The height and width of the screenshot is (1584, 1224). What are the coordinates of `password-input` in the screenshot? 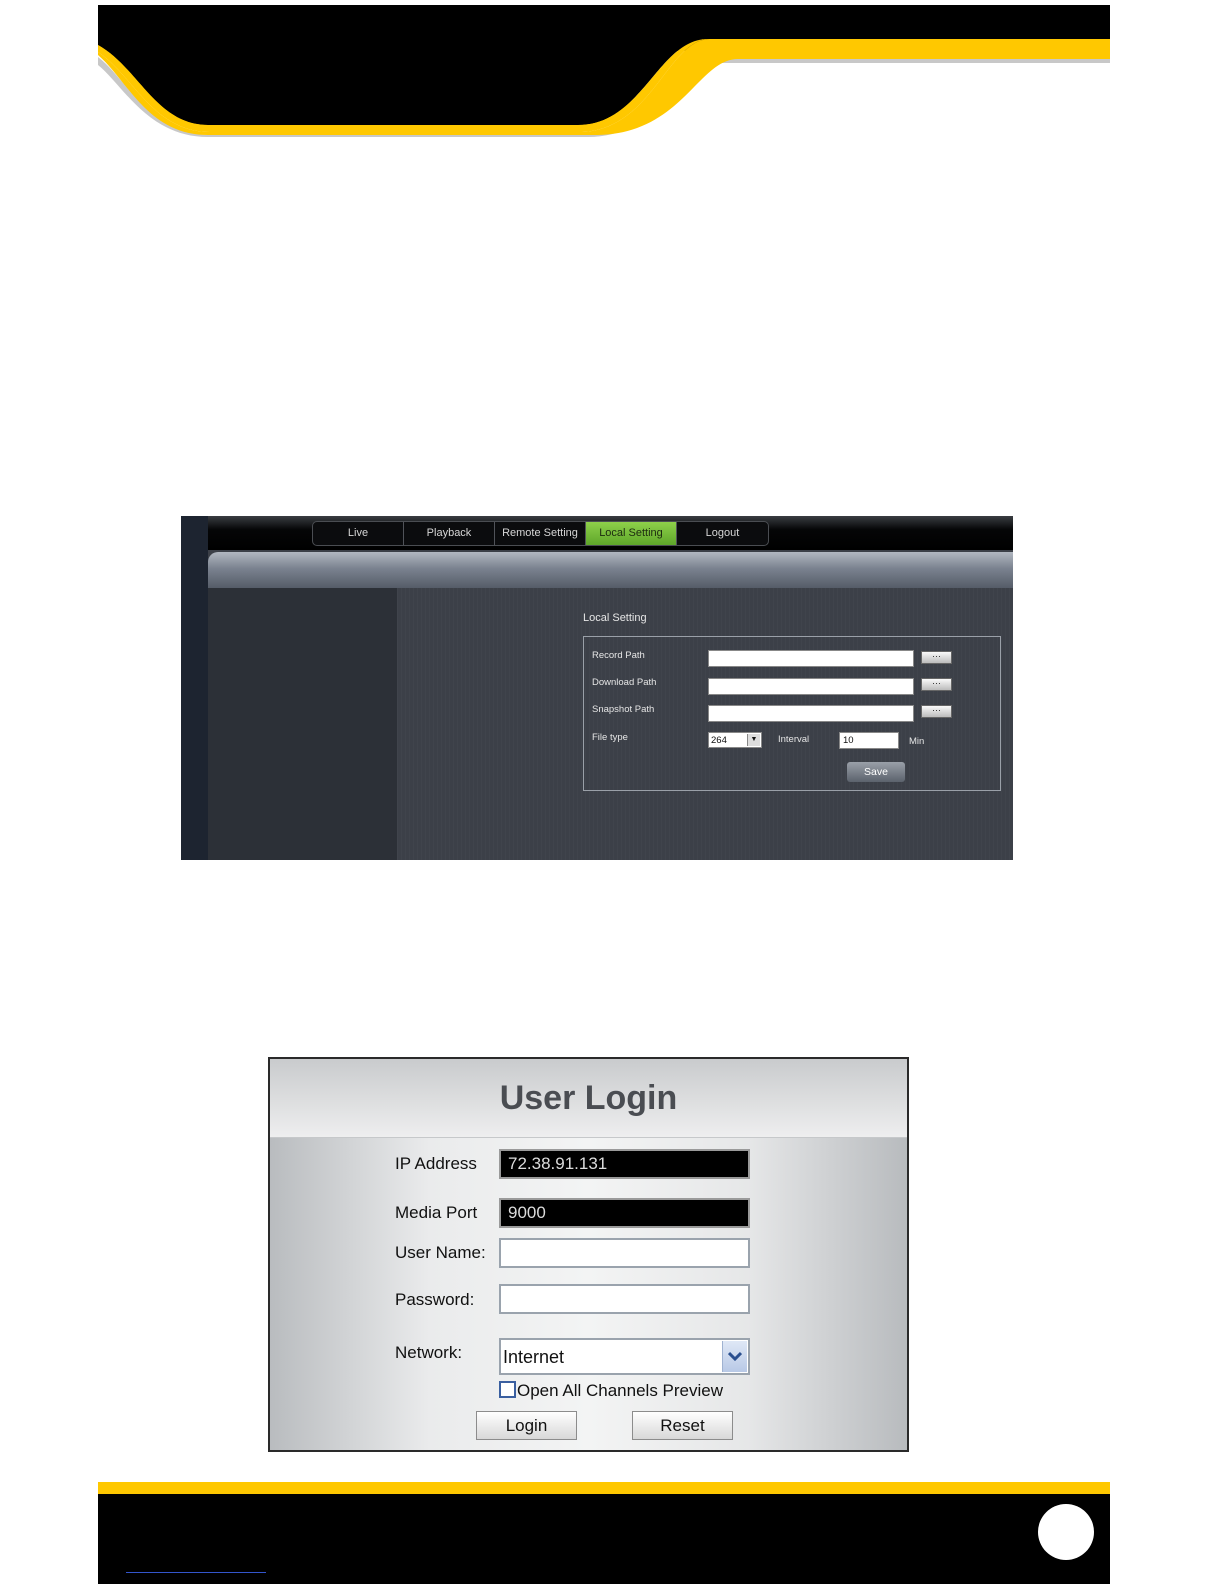 It's located at (624, 1299).